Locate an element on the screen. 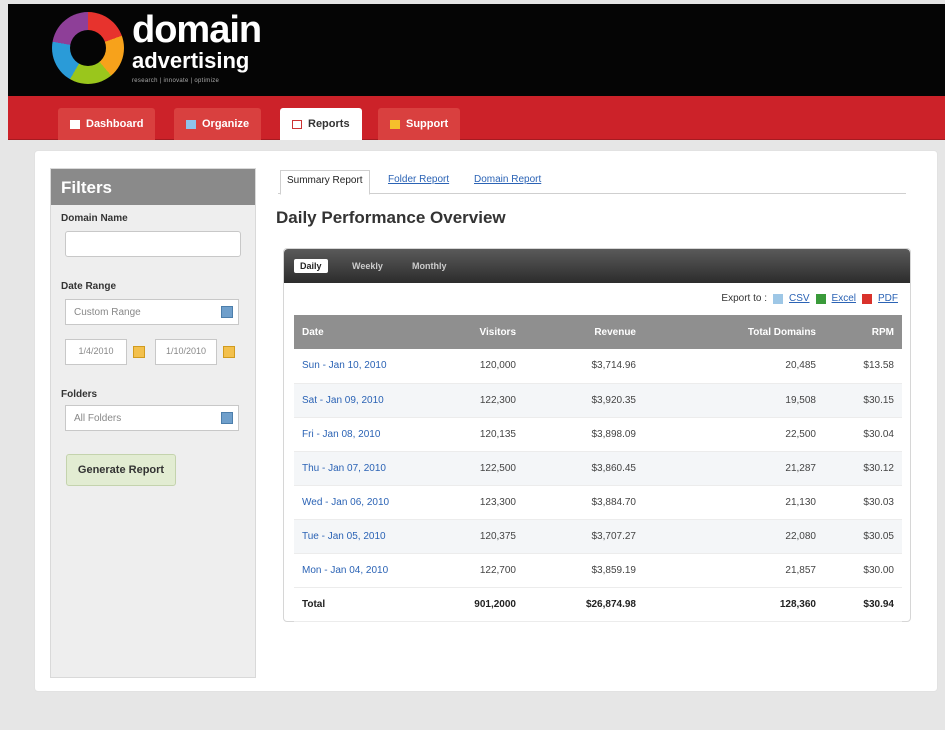 The image size is (945, 730). tab-daily: Daily is located at coordinates (311, 266).